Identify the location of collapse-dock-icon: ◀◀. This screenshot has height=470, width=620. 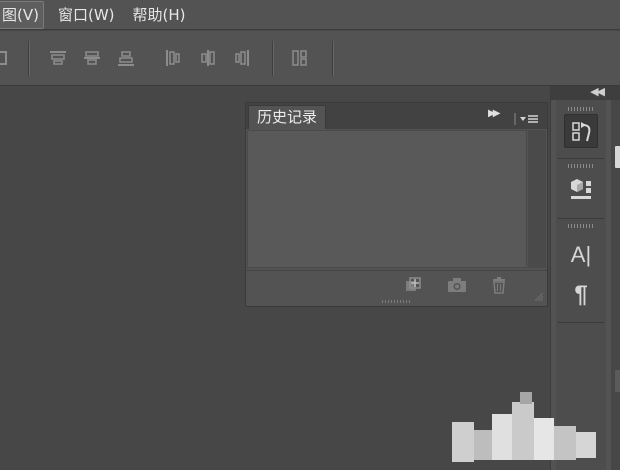
(597, 91).